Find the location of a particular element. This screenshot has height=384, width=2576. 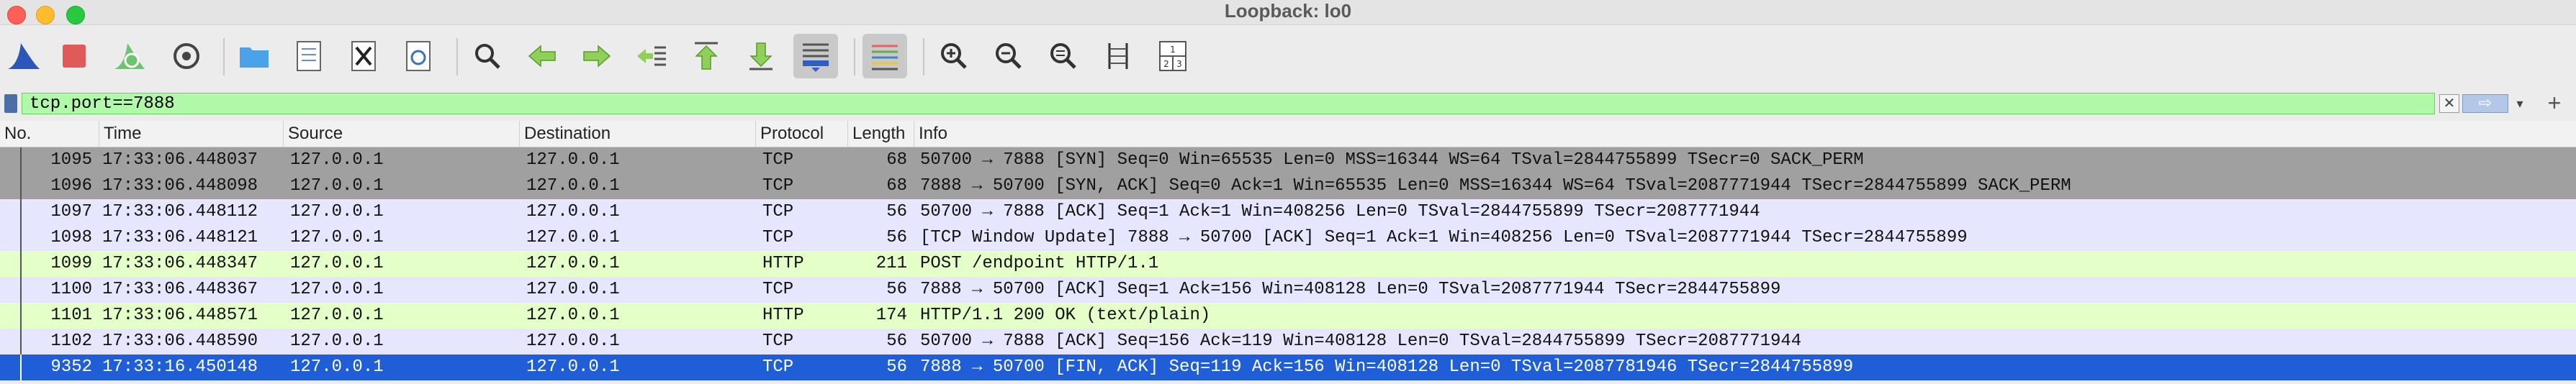

go-last-button is located at coordinates (761, 56).